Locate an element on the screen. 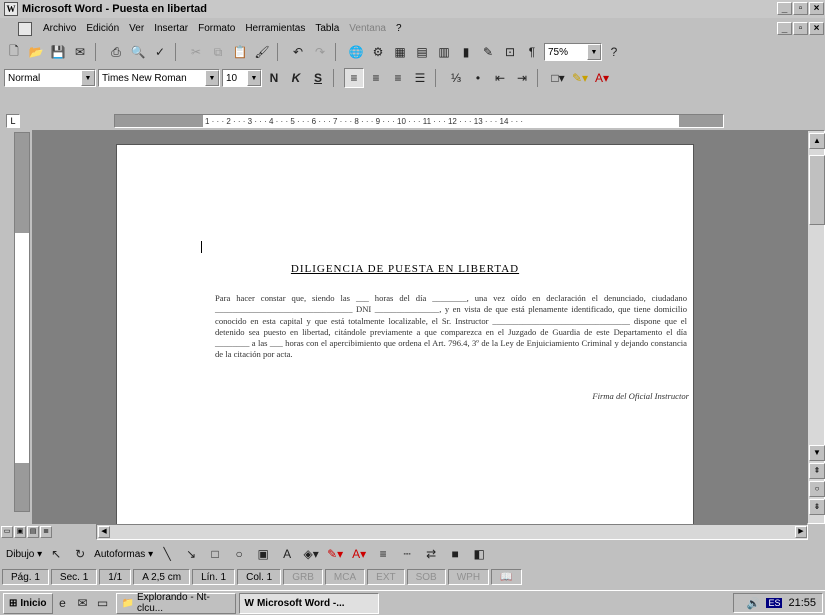  italic-button: K is located at coordinates (296, 78).